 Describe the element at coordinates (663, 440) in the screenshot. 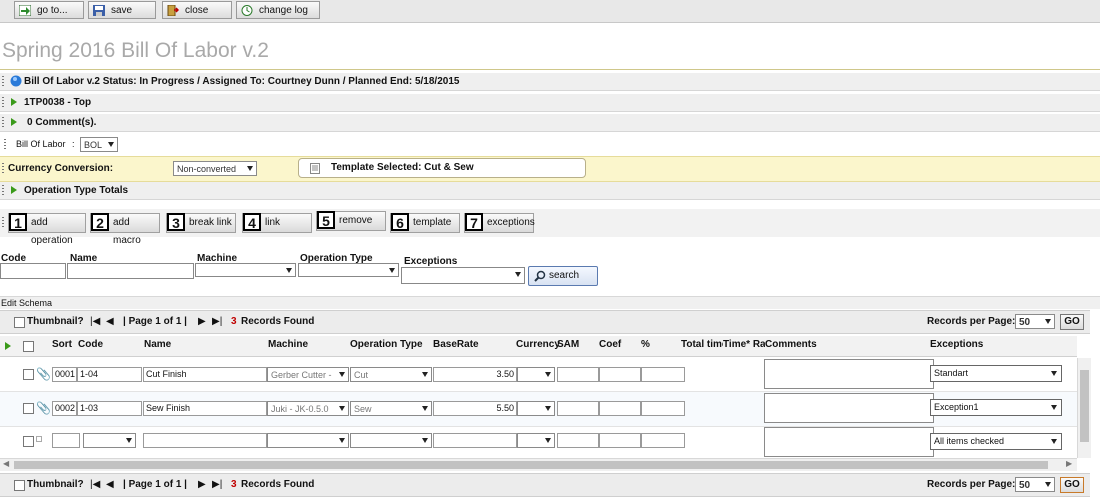

I see `new-row-percent-field` at that location.